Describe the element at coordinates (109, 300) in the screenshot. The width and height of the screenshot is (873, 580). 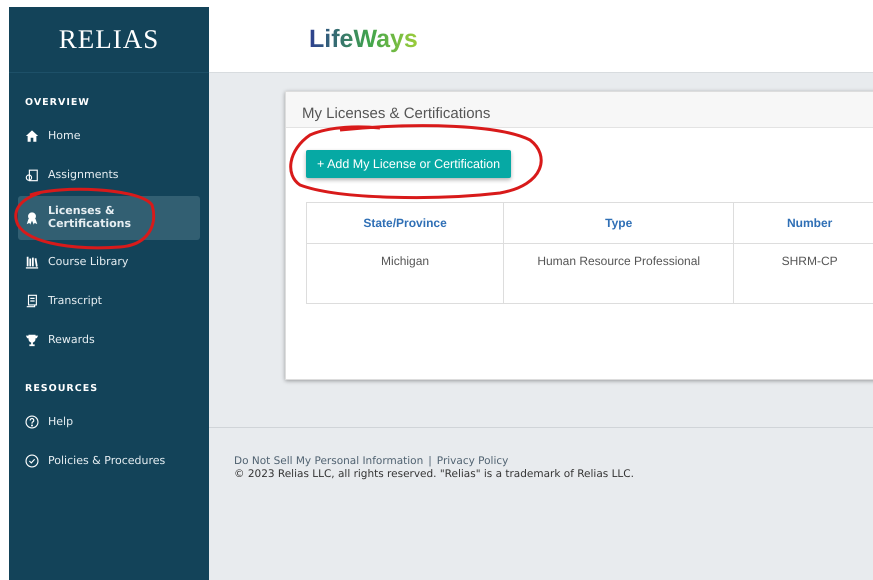
I see `nav-item: Transcript` at that location.